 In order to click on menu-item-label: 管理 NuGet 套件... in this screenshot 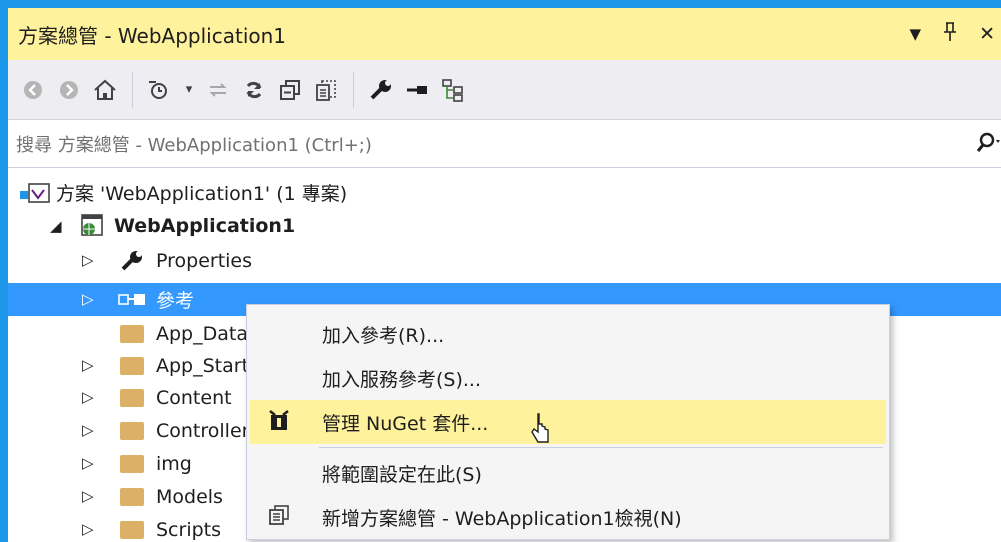, I will do `click(405, 423)`.